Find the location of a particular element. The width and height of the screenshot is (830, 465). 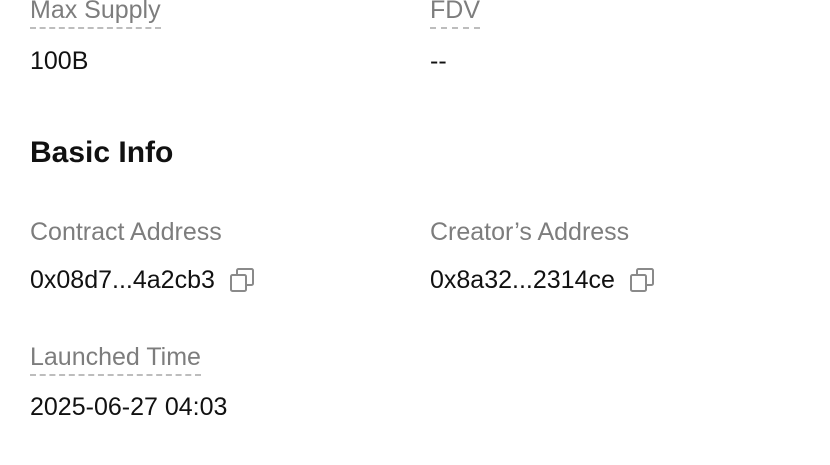

max-supply-value: 100B is located at coordinates (59, 61).